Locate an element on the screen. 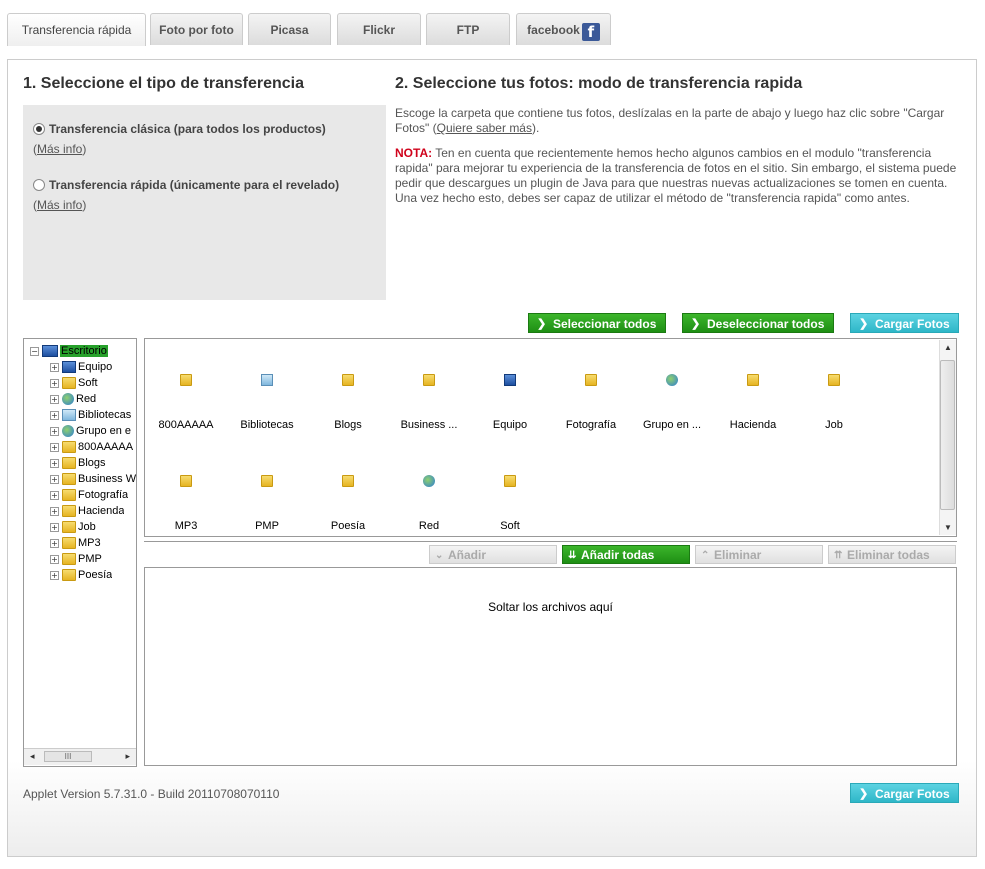 This screenshot has width=985, height=869. tree-item: + Bibliotecas is located at coordinates (90, 415).